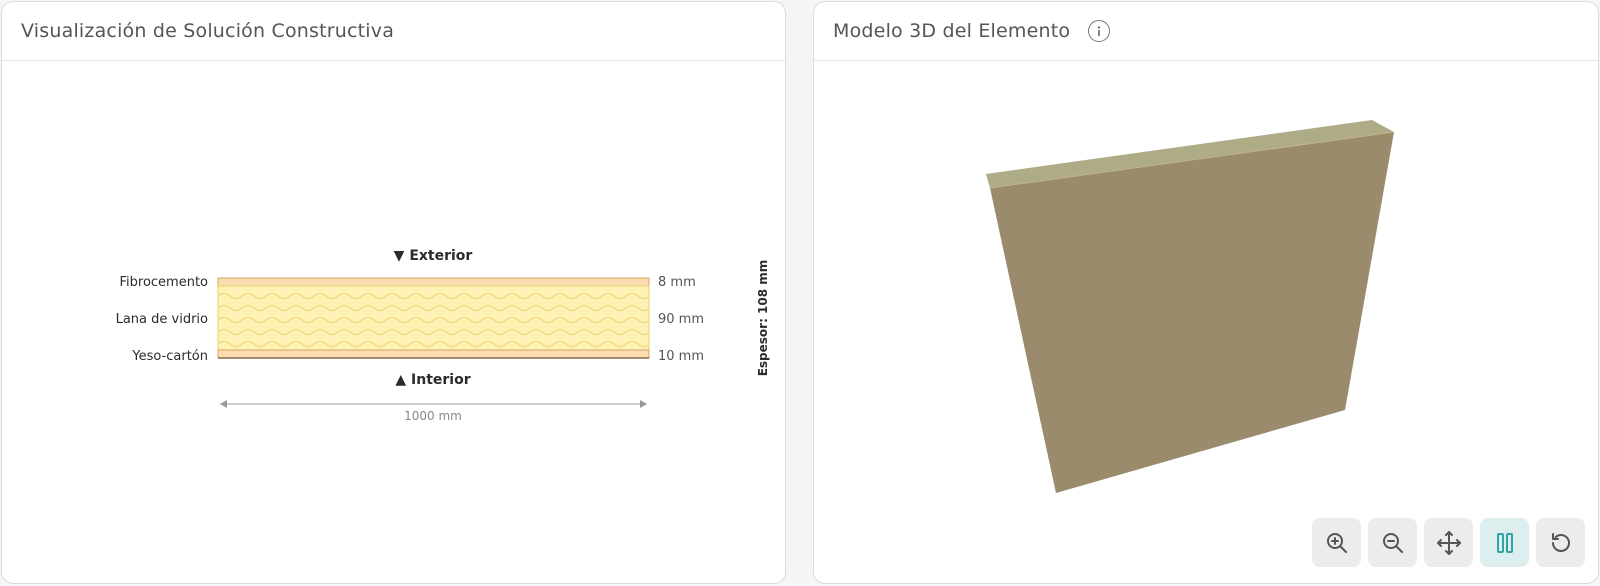 The height and width of the screenshot is (586, 1600). I want to click on insulation-pattern, so click(433, 318).